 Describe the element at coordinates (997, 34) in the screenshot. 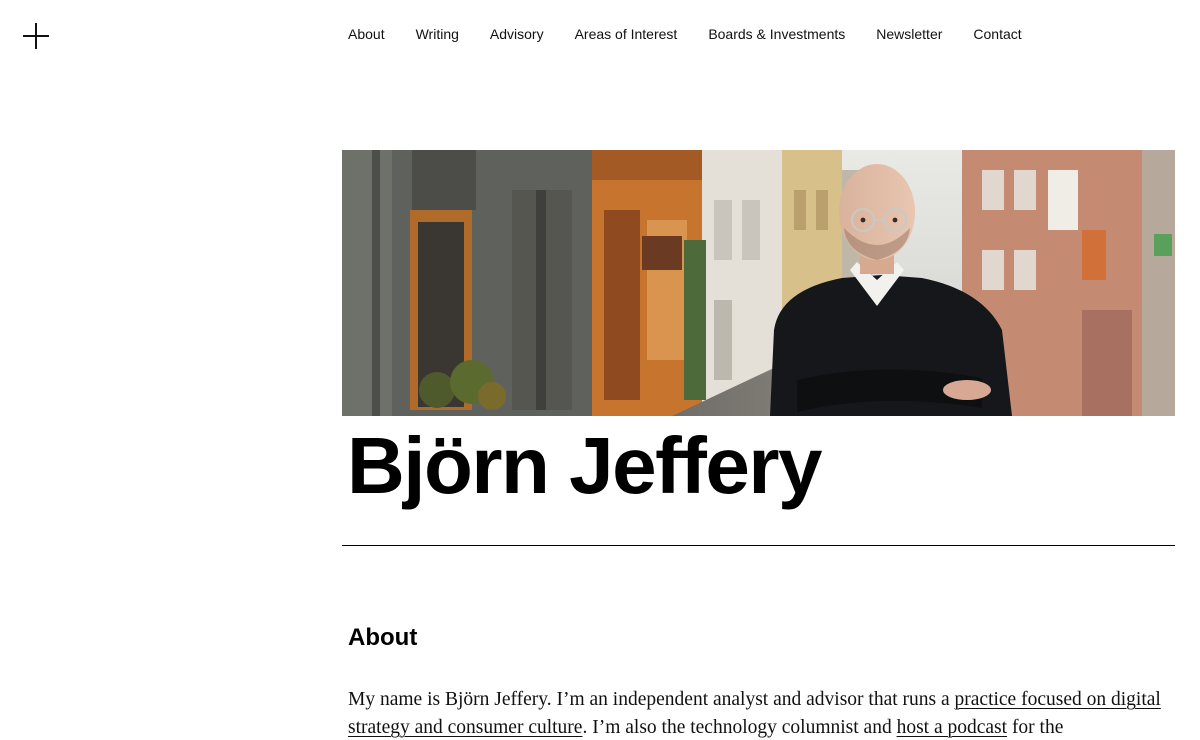

I see `nav-link-contact: Contact` at that location.